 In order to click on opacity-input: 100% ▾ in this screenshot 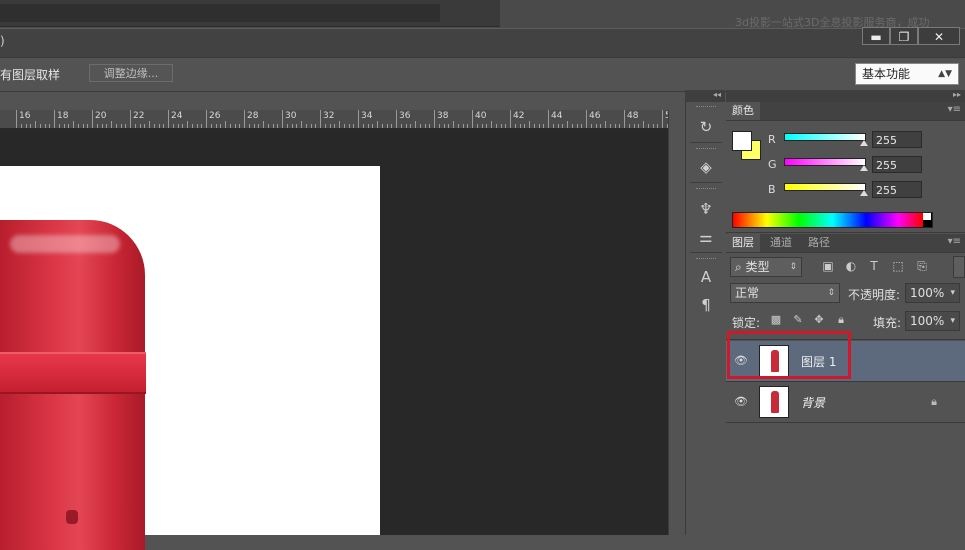, I will do `click(932, 293)`.